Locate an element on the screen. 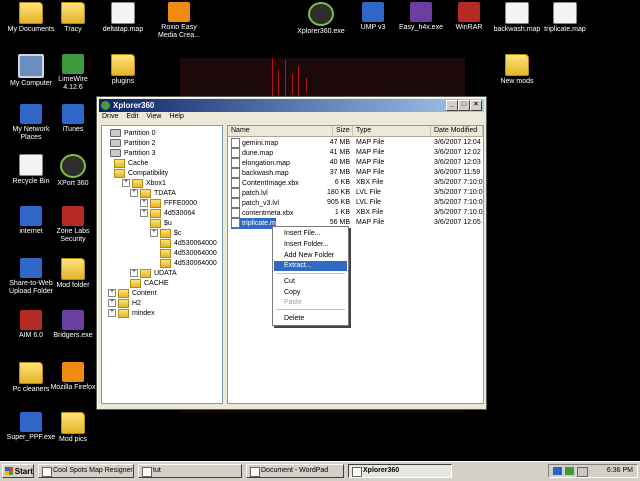 Image resolution: width=640 pixels, height=481 pixels. desktop-icon: Mod pics is located at coordinates (73, 428).